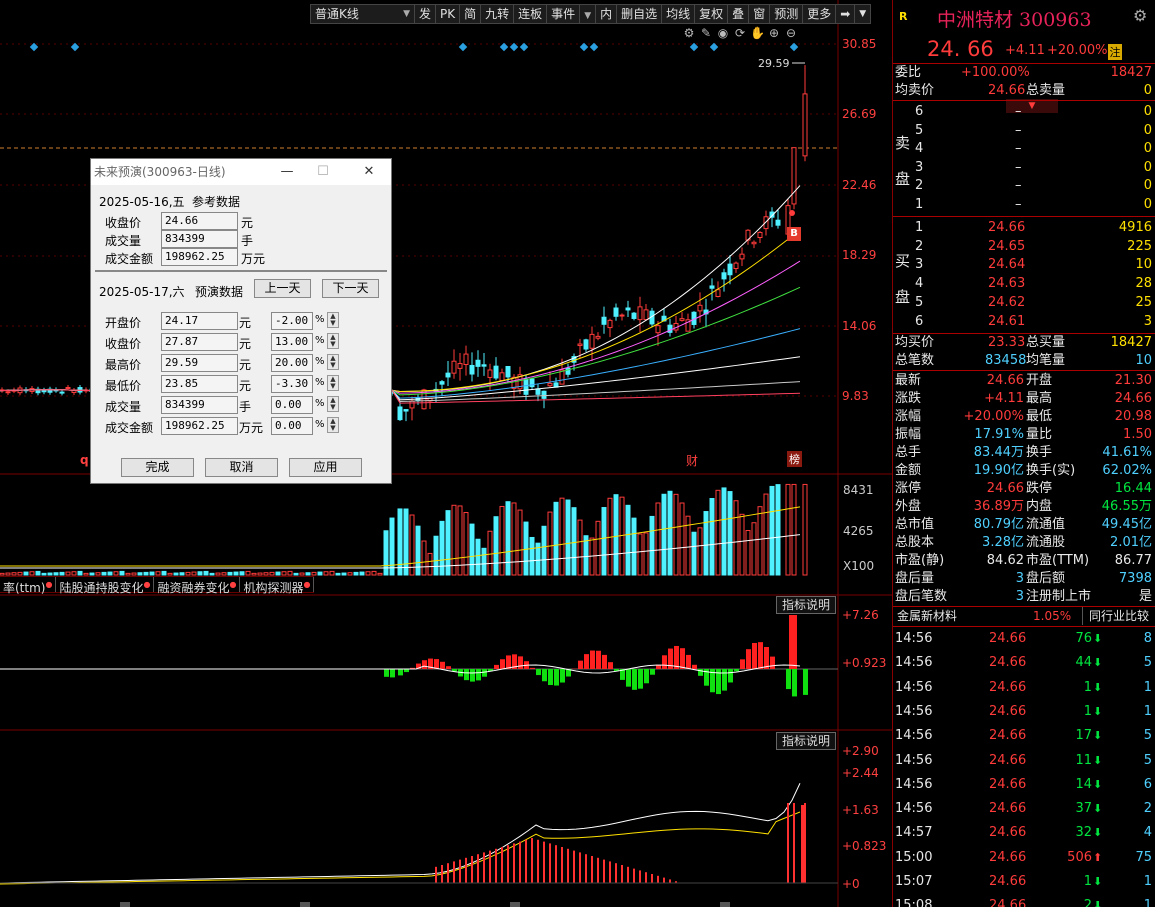  I want to click on toolbar-btn-predict: 预测, so click(787, 14).